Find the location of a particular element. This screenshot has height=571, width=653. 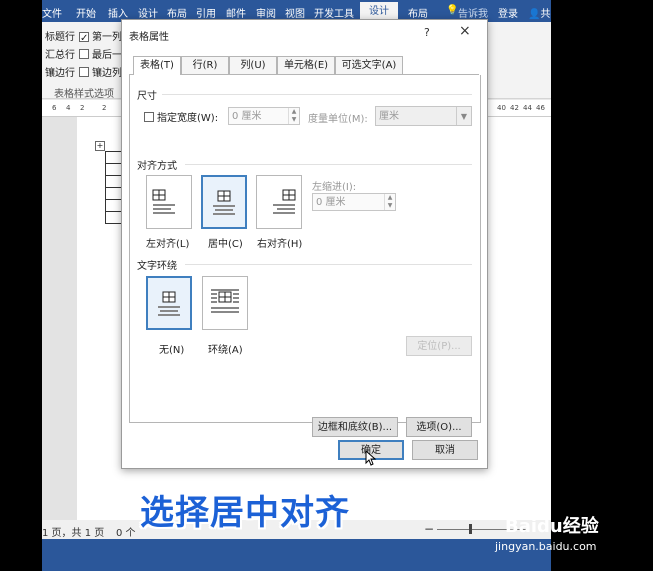

lightbulb-icon: 💡 is located at coordinates (452, 10).